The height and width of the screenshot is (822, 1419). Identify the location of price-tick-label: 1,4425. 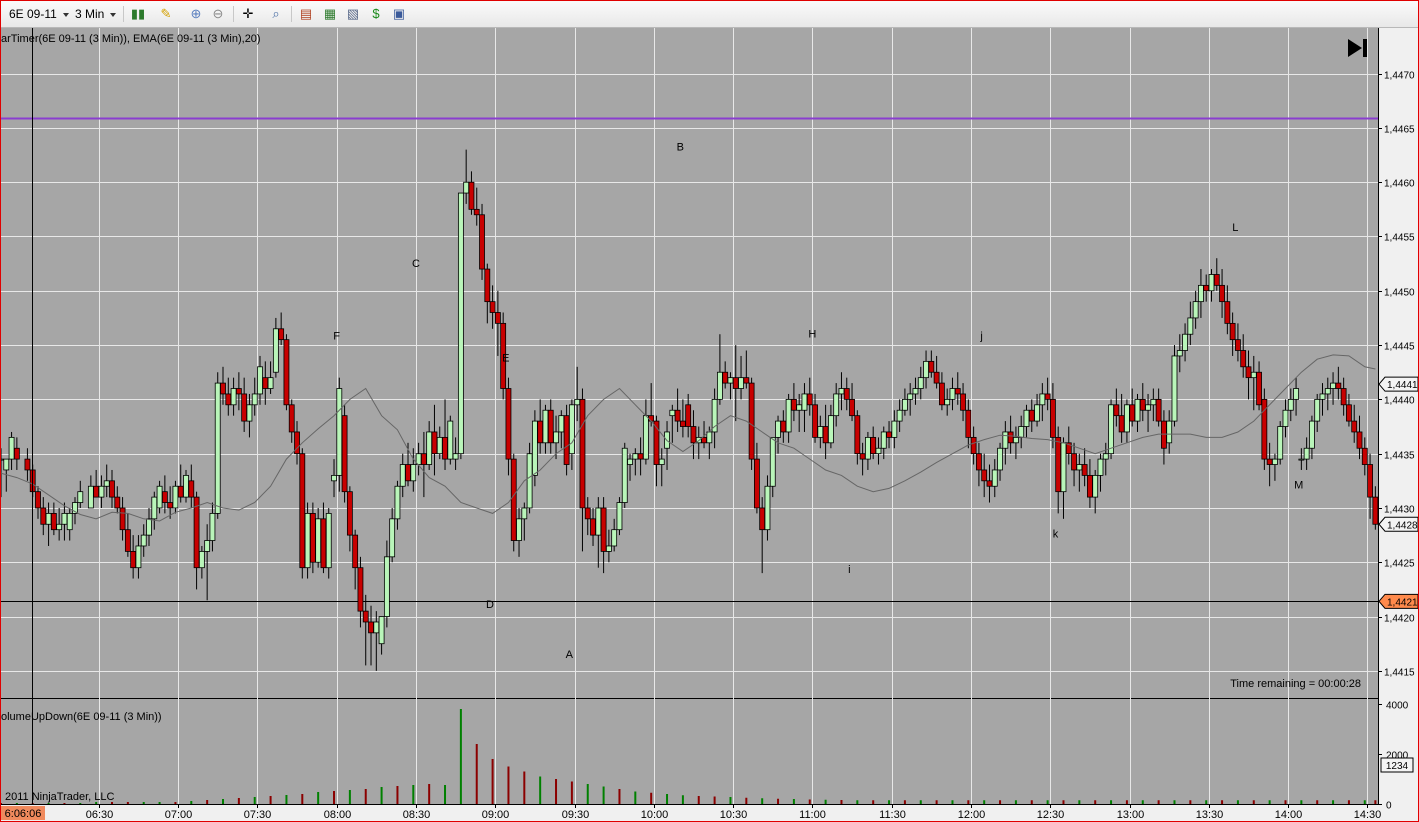
(1399, 564).